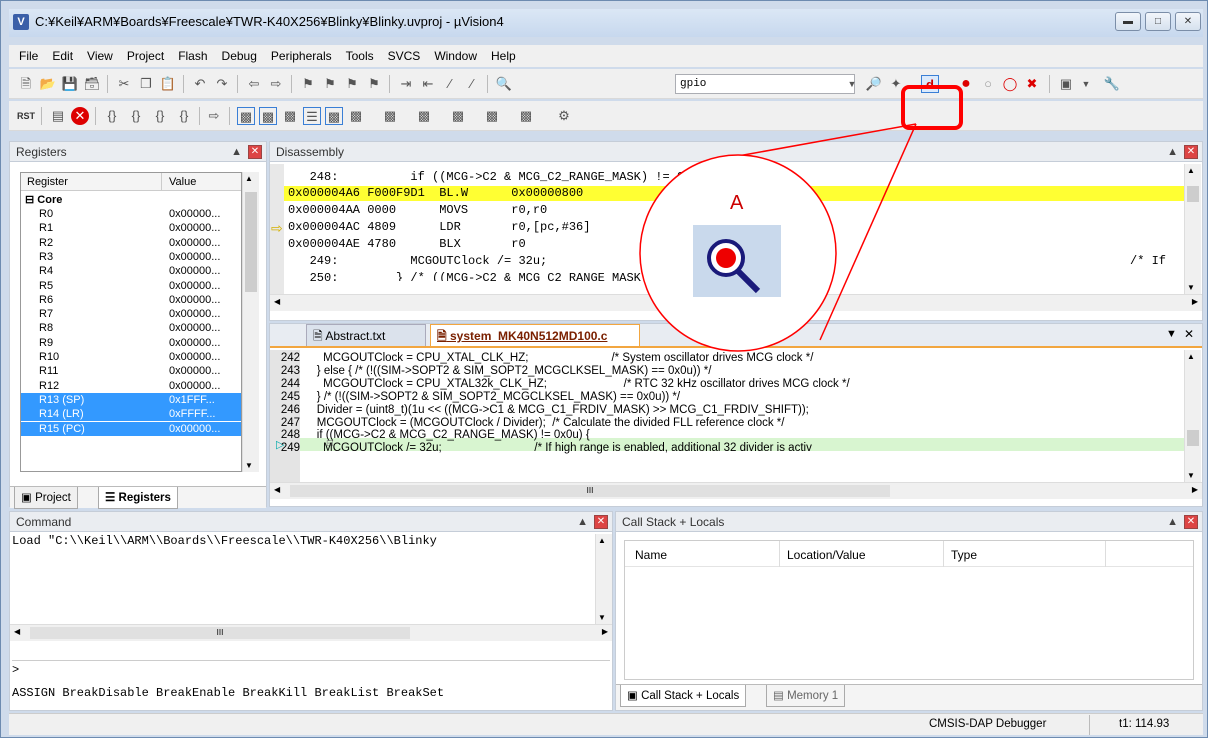 This screenshot has height=738, width=1208. What do you see at coordinates (737, 203) in the screenshot?
I see `callout-label: A` at bounding box center [737, 203].